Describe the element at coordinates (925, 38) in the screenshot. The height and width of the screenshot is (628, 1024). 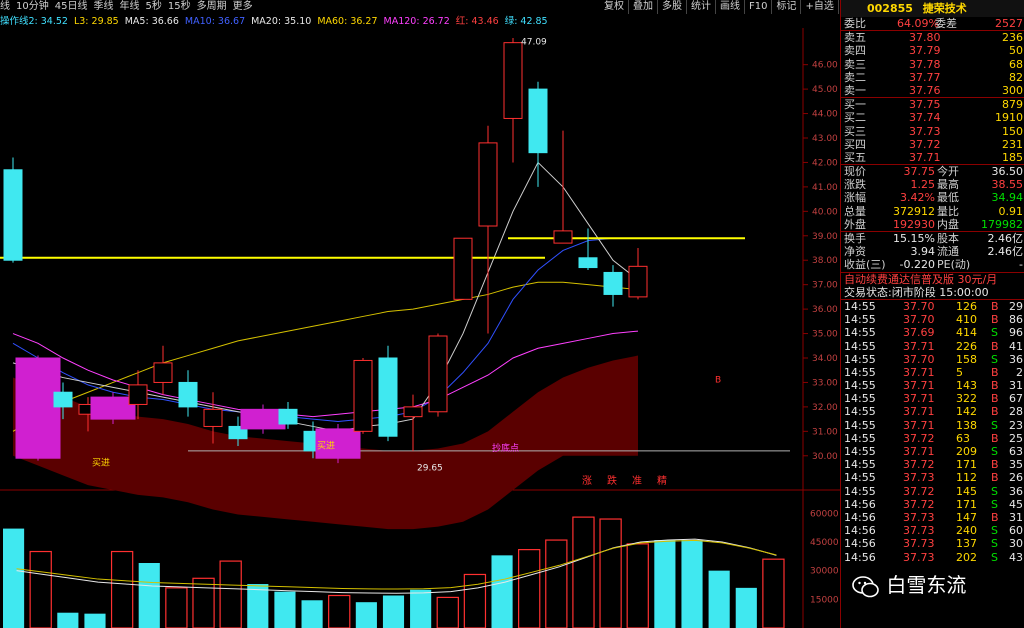
I see `ask-price: 37.80` at that location.